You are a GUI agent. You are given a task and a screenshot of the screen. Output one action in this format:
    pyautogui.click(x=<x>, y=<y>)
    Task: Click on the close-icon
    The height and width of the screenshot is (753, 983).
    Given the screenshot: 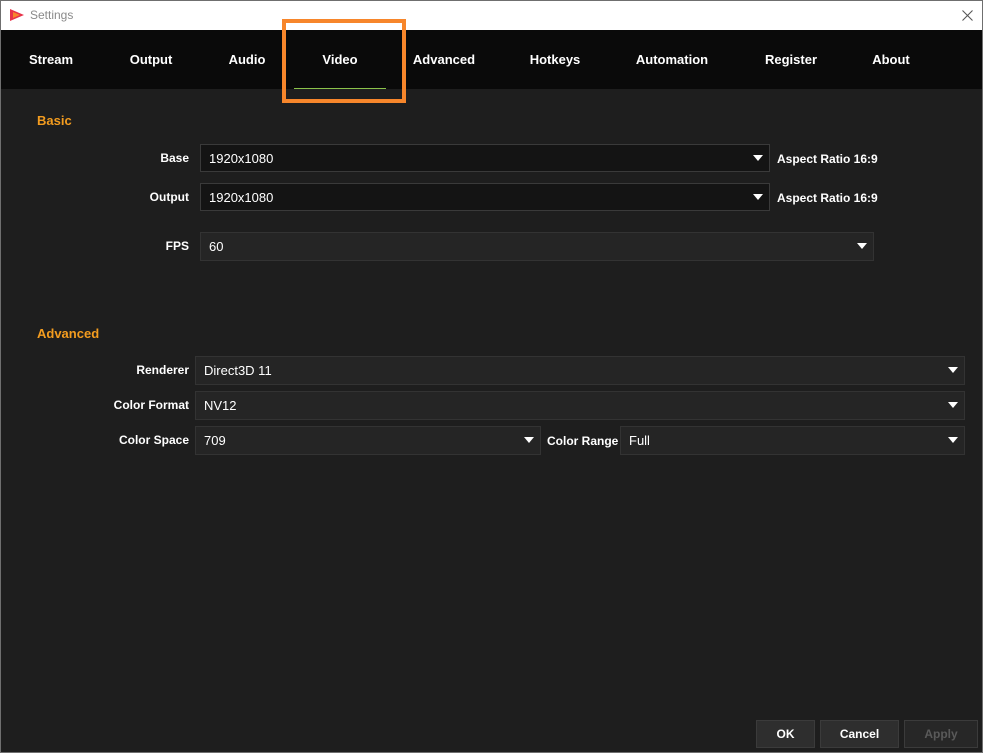 What is the action you would take?
    pyautogui.click(x=967, y=15)
    